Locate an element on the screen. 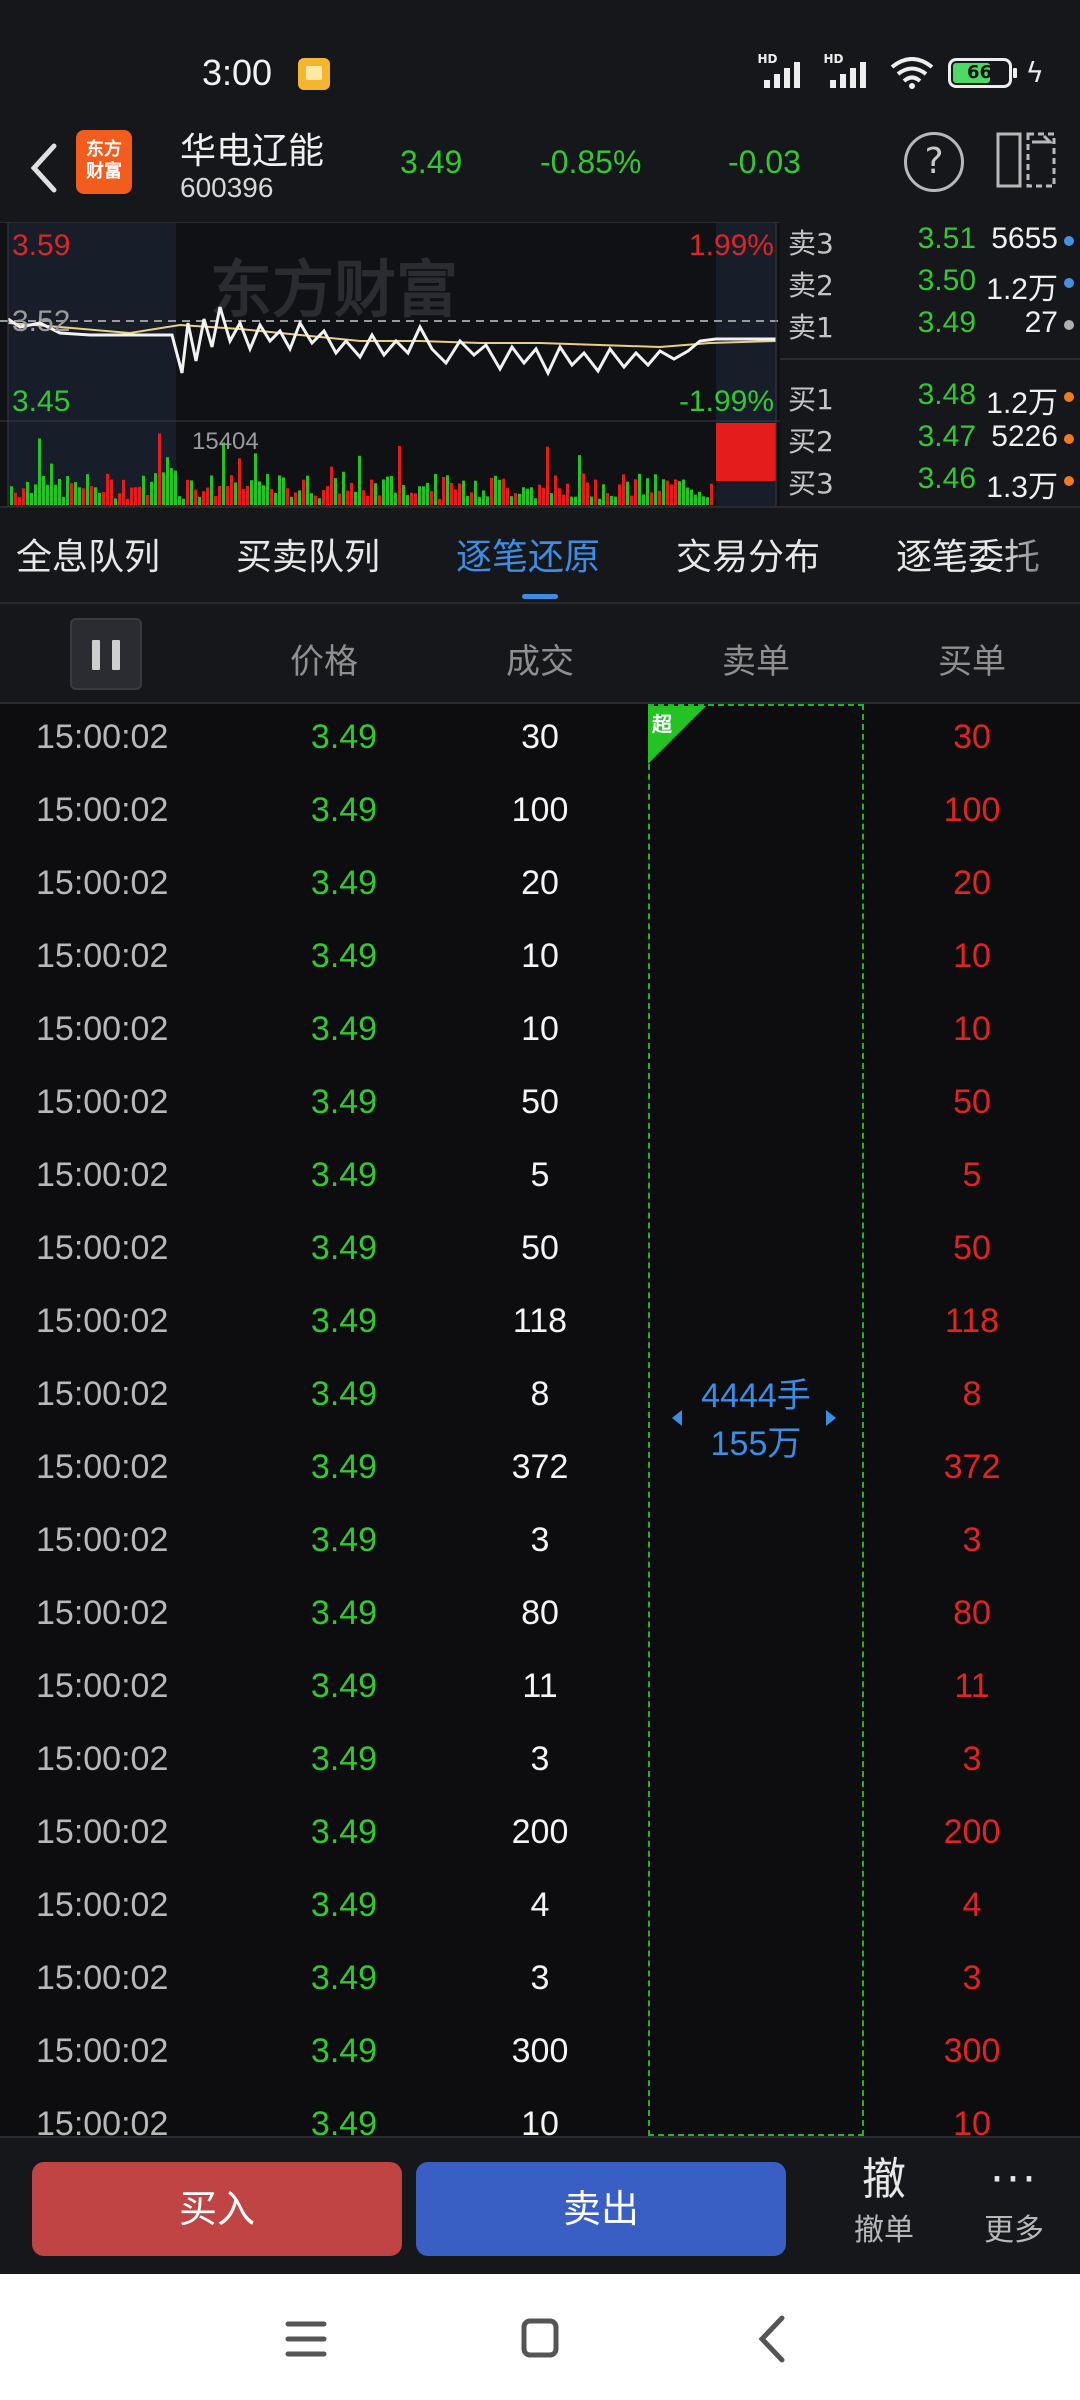 The width and height of the screenshot is (1080, 2400). switch-layout-icon is located at coordinates (1026, 160).